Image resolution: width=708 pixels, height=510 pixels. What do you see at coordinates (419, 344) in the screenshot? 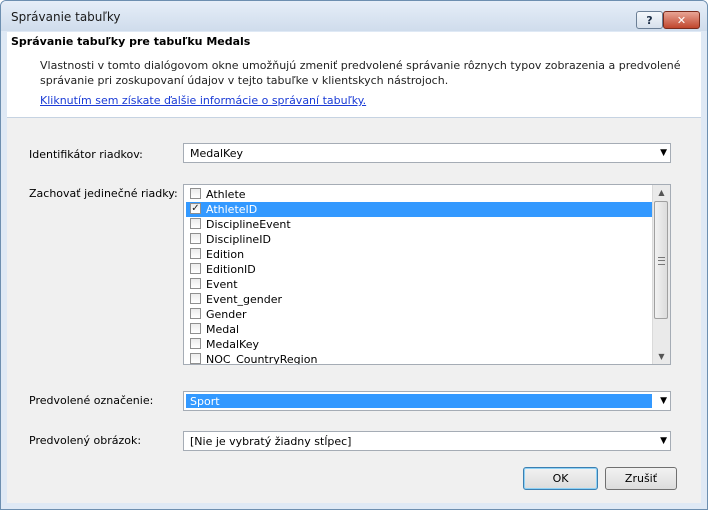
I see `list-item: MedalKey` at bounding box center [419, 344].